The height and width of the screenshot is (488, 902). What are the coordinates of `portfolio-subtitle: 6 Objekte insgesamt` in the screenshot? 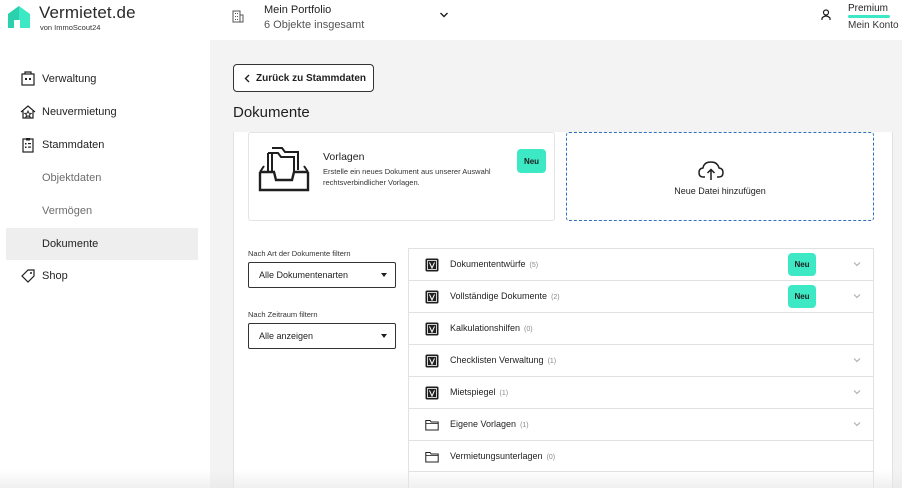 It's located at (314, 25).